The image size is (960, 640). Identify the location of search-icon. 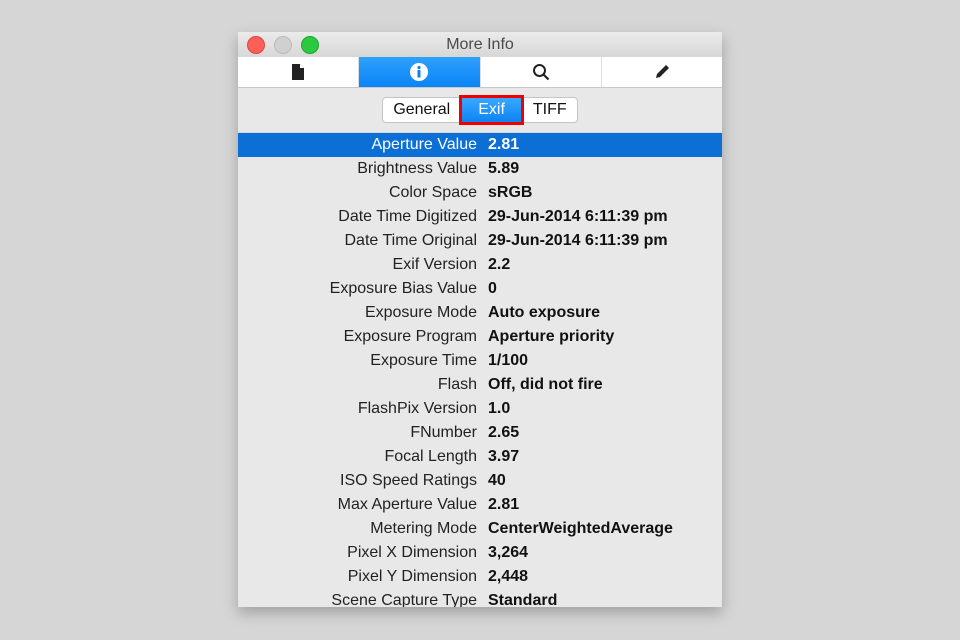
(540, 72).